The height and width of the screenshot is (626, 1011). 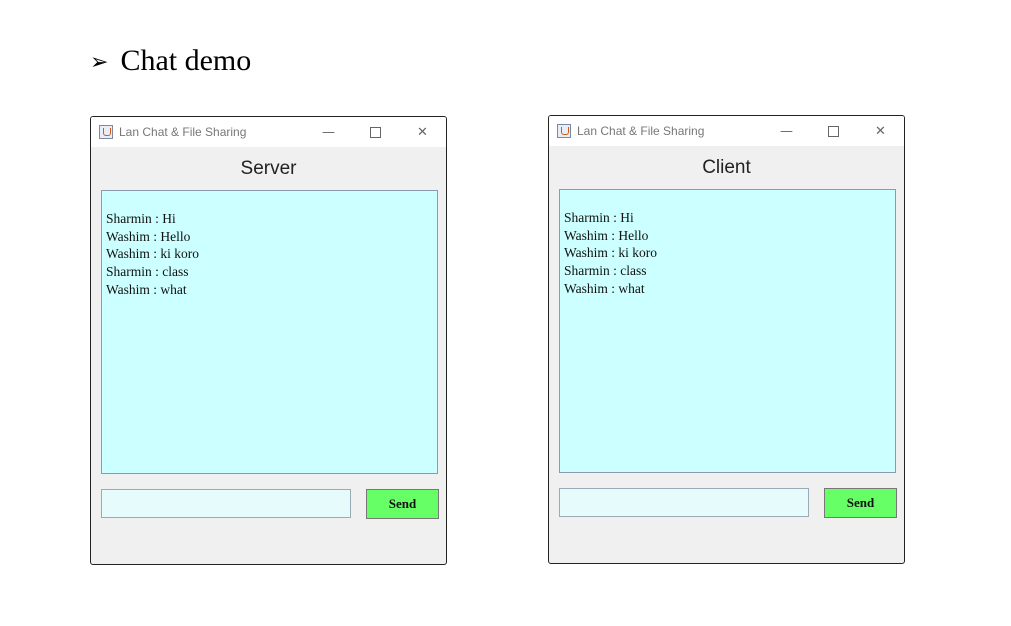 I want to click on role-label: Server, so click(x=268, y=168).